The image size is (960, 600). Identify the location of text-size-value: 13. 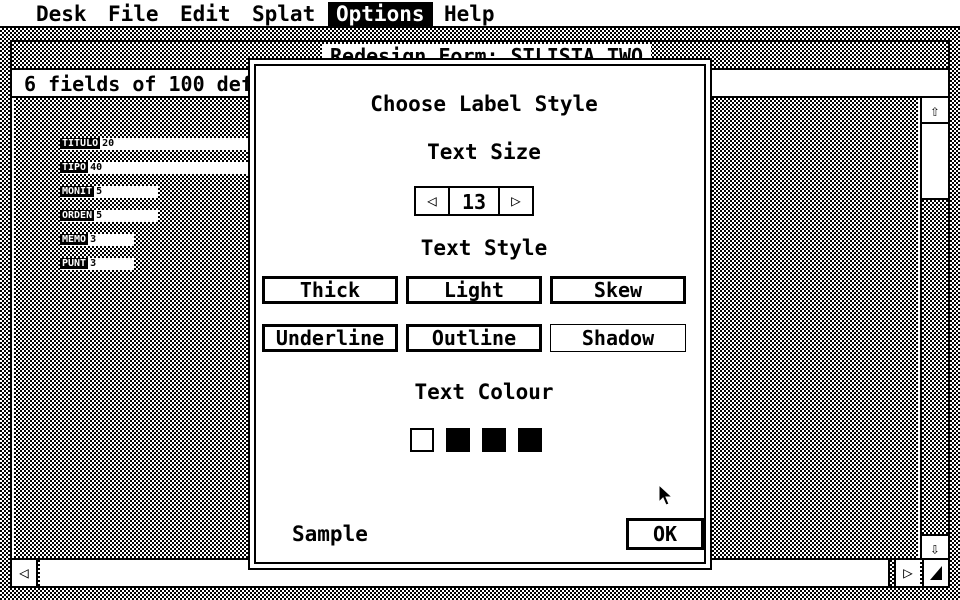
(474, 202).